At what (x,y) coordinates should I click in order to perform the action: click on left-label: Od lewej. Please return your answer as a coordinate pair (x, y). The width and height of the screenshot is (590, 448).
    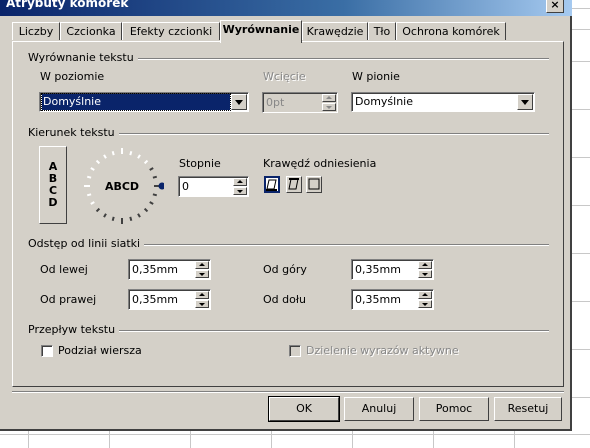
    Looking at the image, I should click on (64, 269).